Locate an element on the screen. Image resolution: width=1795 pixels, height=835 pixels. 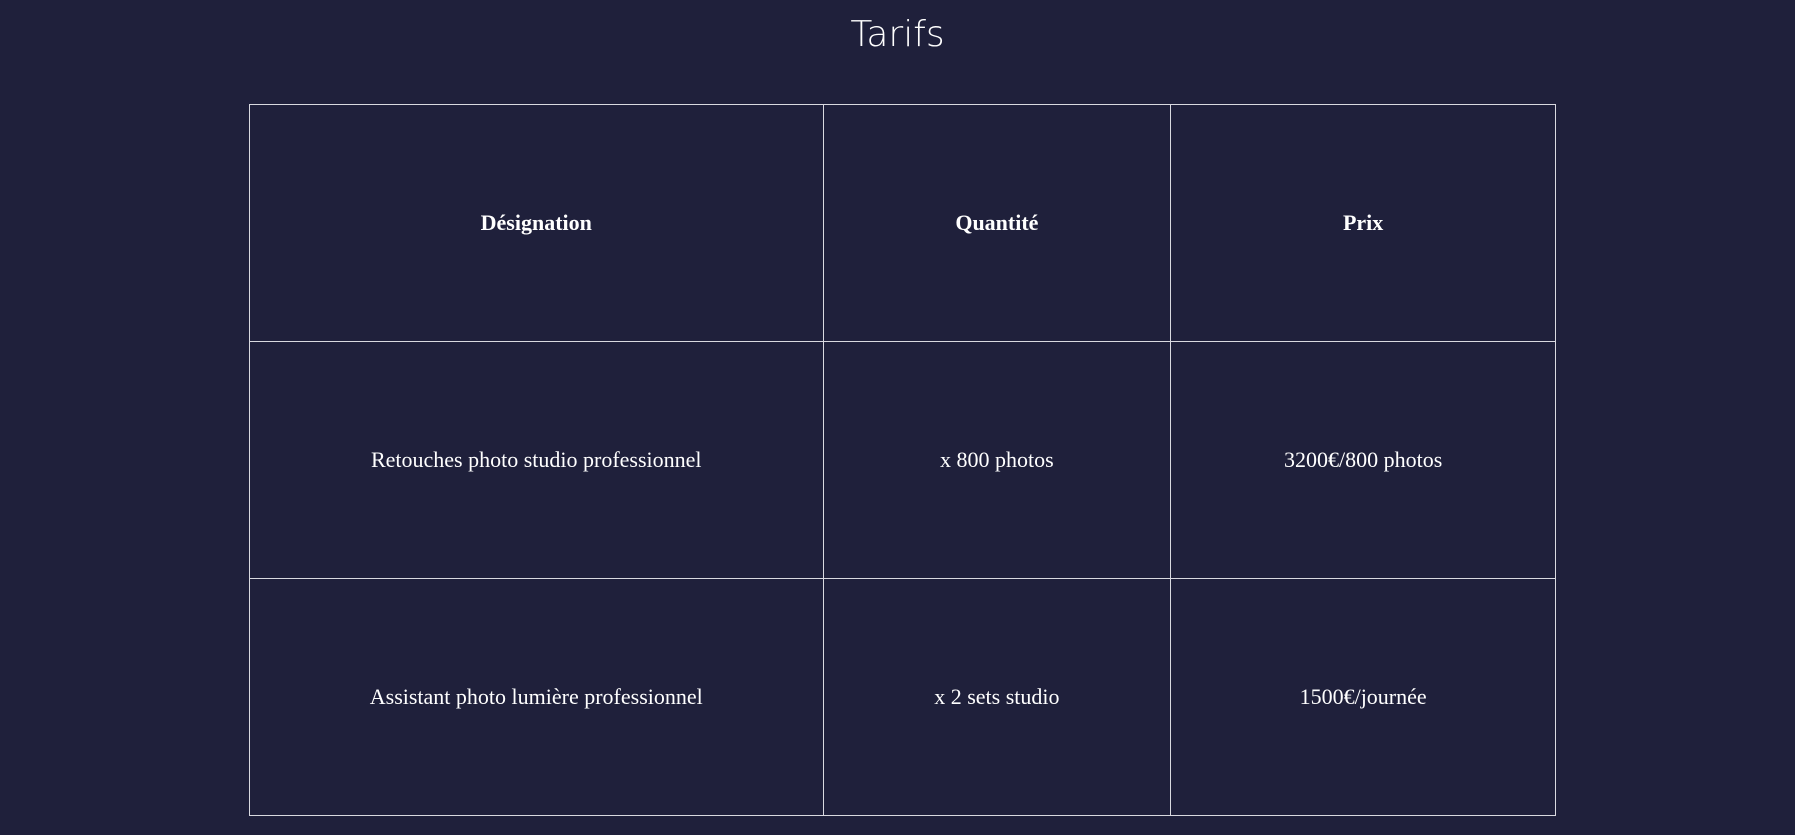
page-title: Tarifs is located at coordinates (897, 34).